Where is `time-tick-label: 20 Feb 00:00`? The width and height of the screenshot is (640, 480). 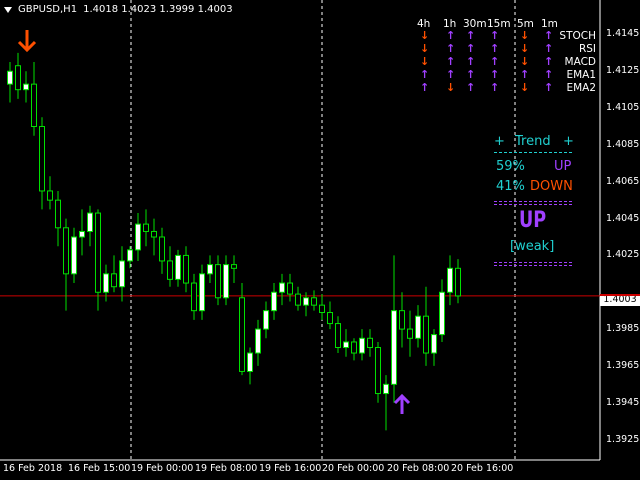 time-tick-label: 20 Feb 00:00 is located at coordinates (353, 468).